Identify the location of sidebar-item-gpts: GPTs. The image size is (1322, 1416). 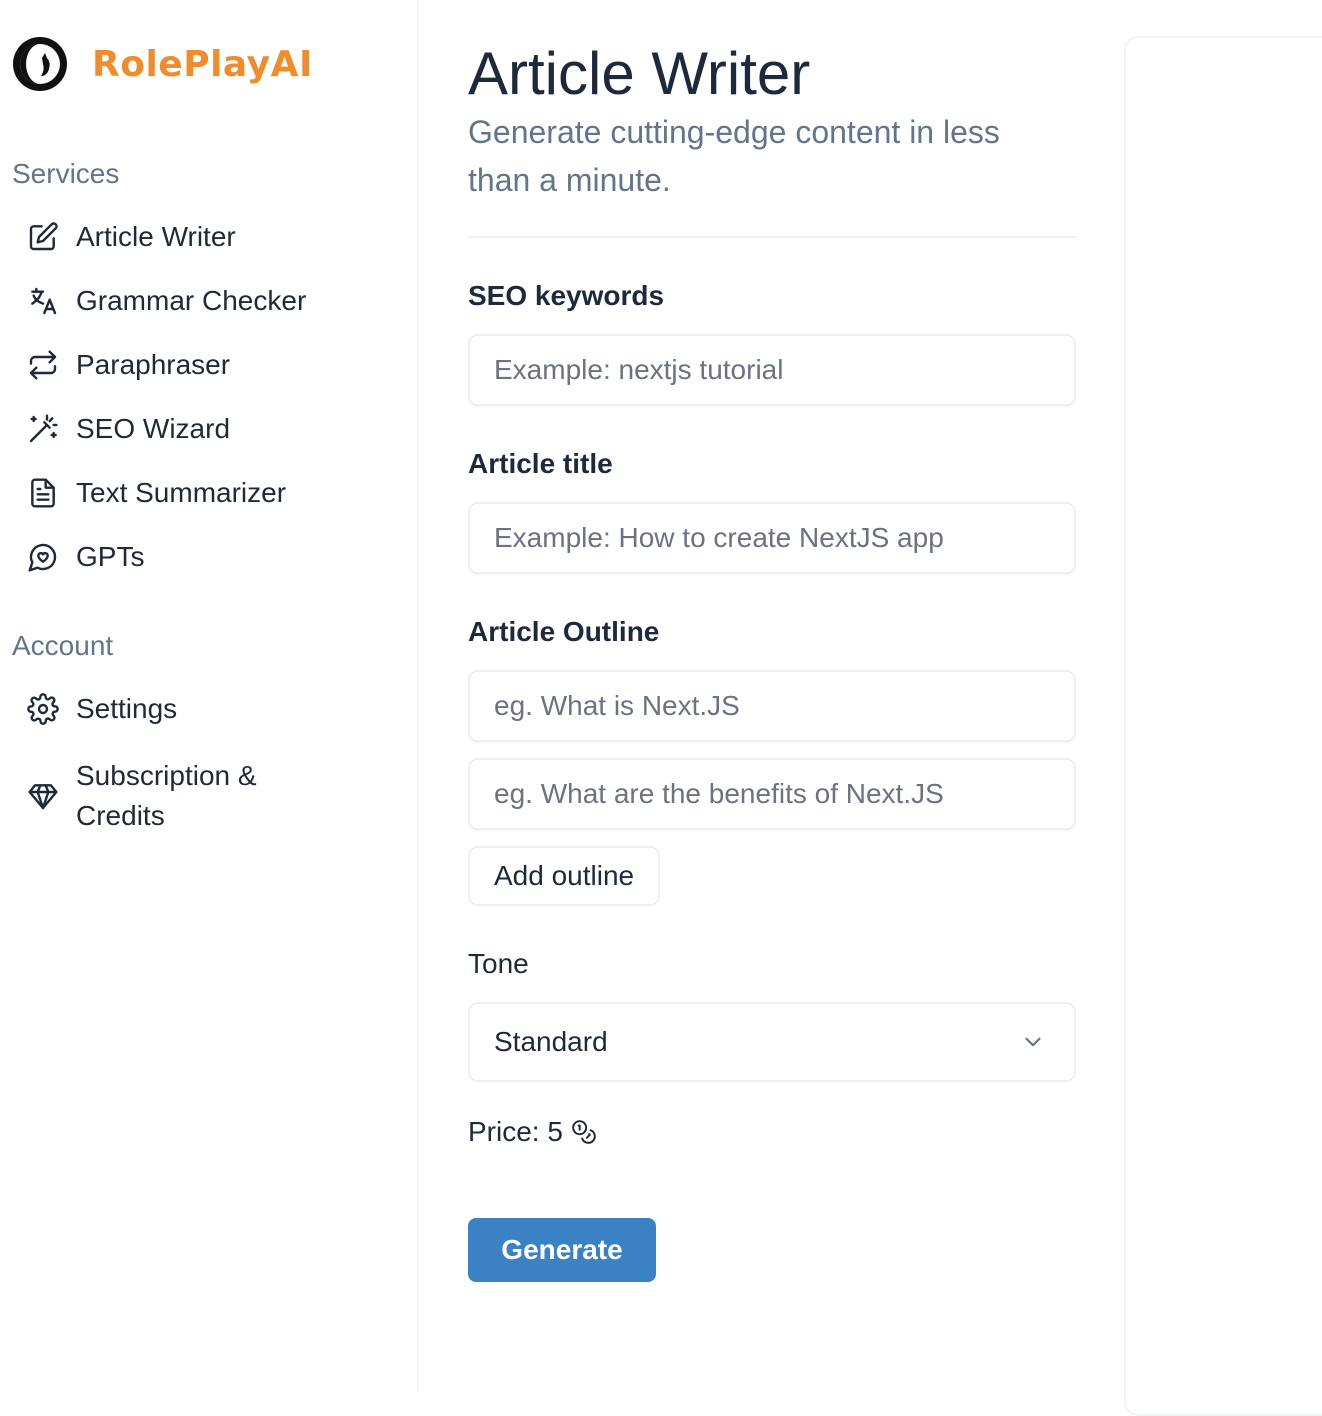
(85, 557).